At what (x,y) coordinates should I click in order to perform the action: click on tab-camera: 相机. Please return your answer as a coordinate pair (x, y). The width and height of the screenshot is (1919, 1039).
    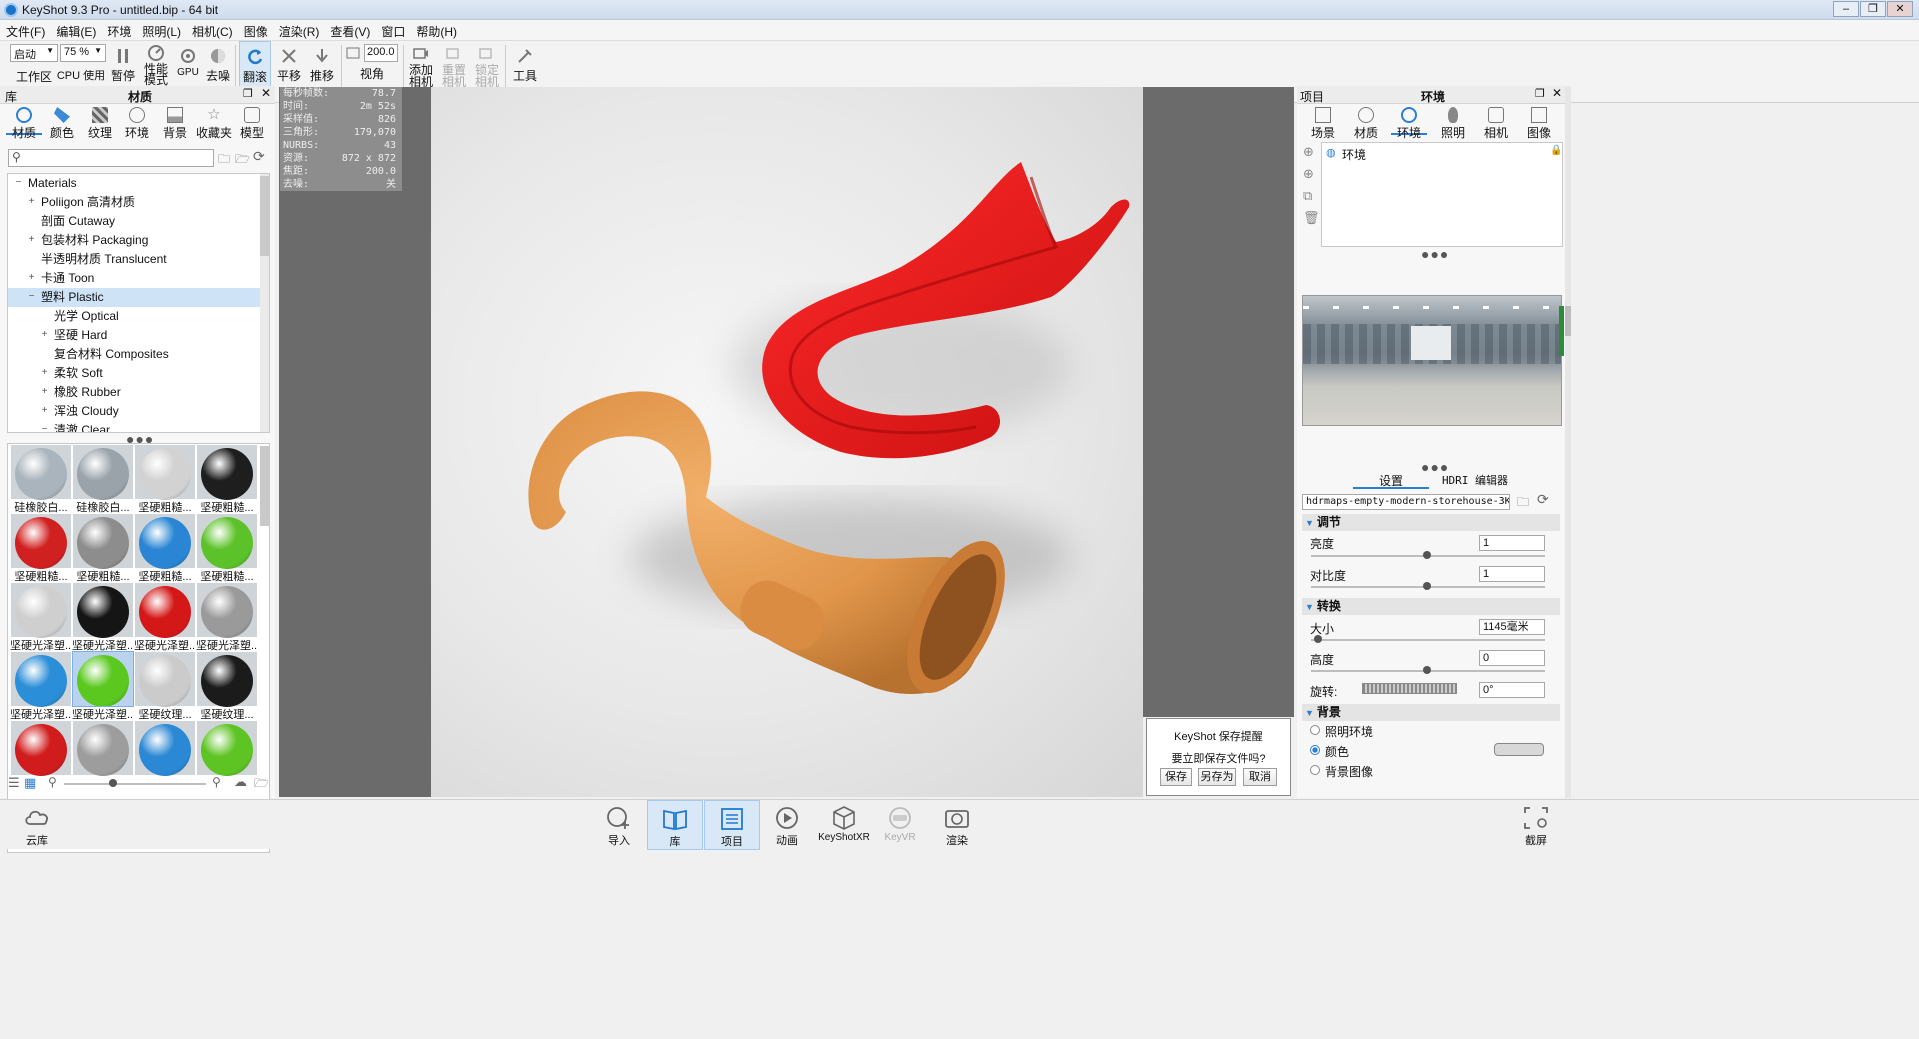
    Looking at the image, I should click on (1496, 123).